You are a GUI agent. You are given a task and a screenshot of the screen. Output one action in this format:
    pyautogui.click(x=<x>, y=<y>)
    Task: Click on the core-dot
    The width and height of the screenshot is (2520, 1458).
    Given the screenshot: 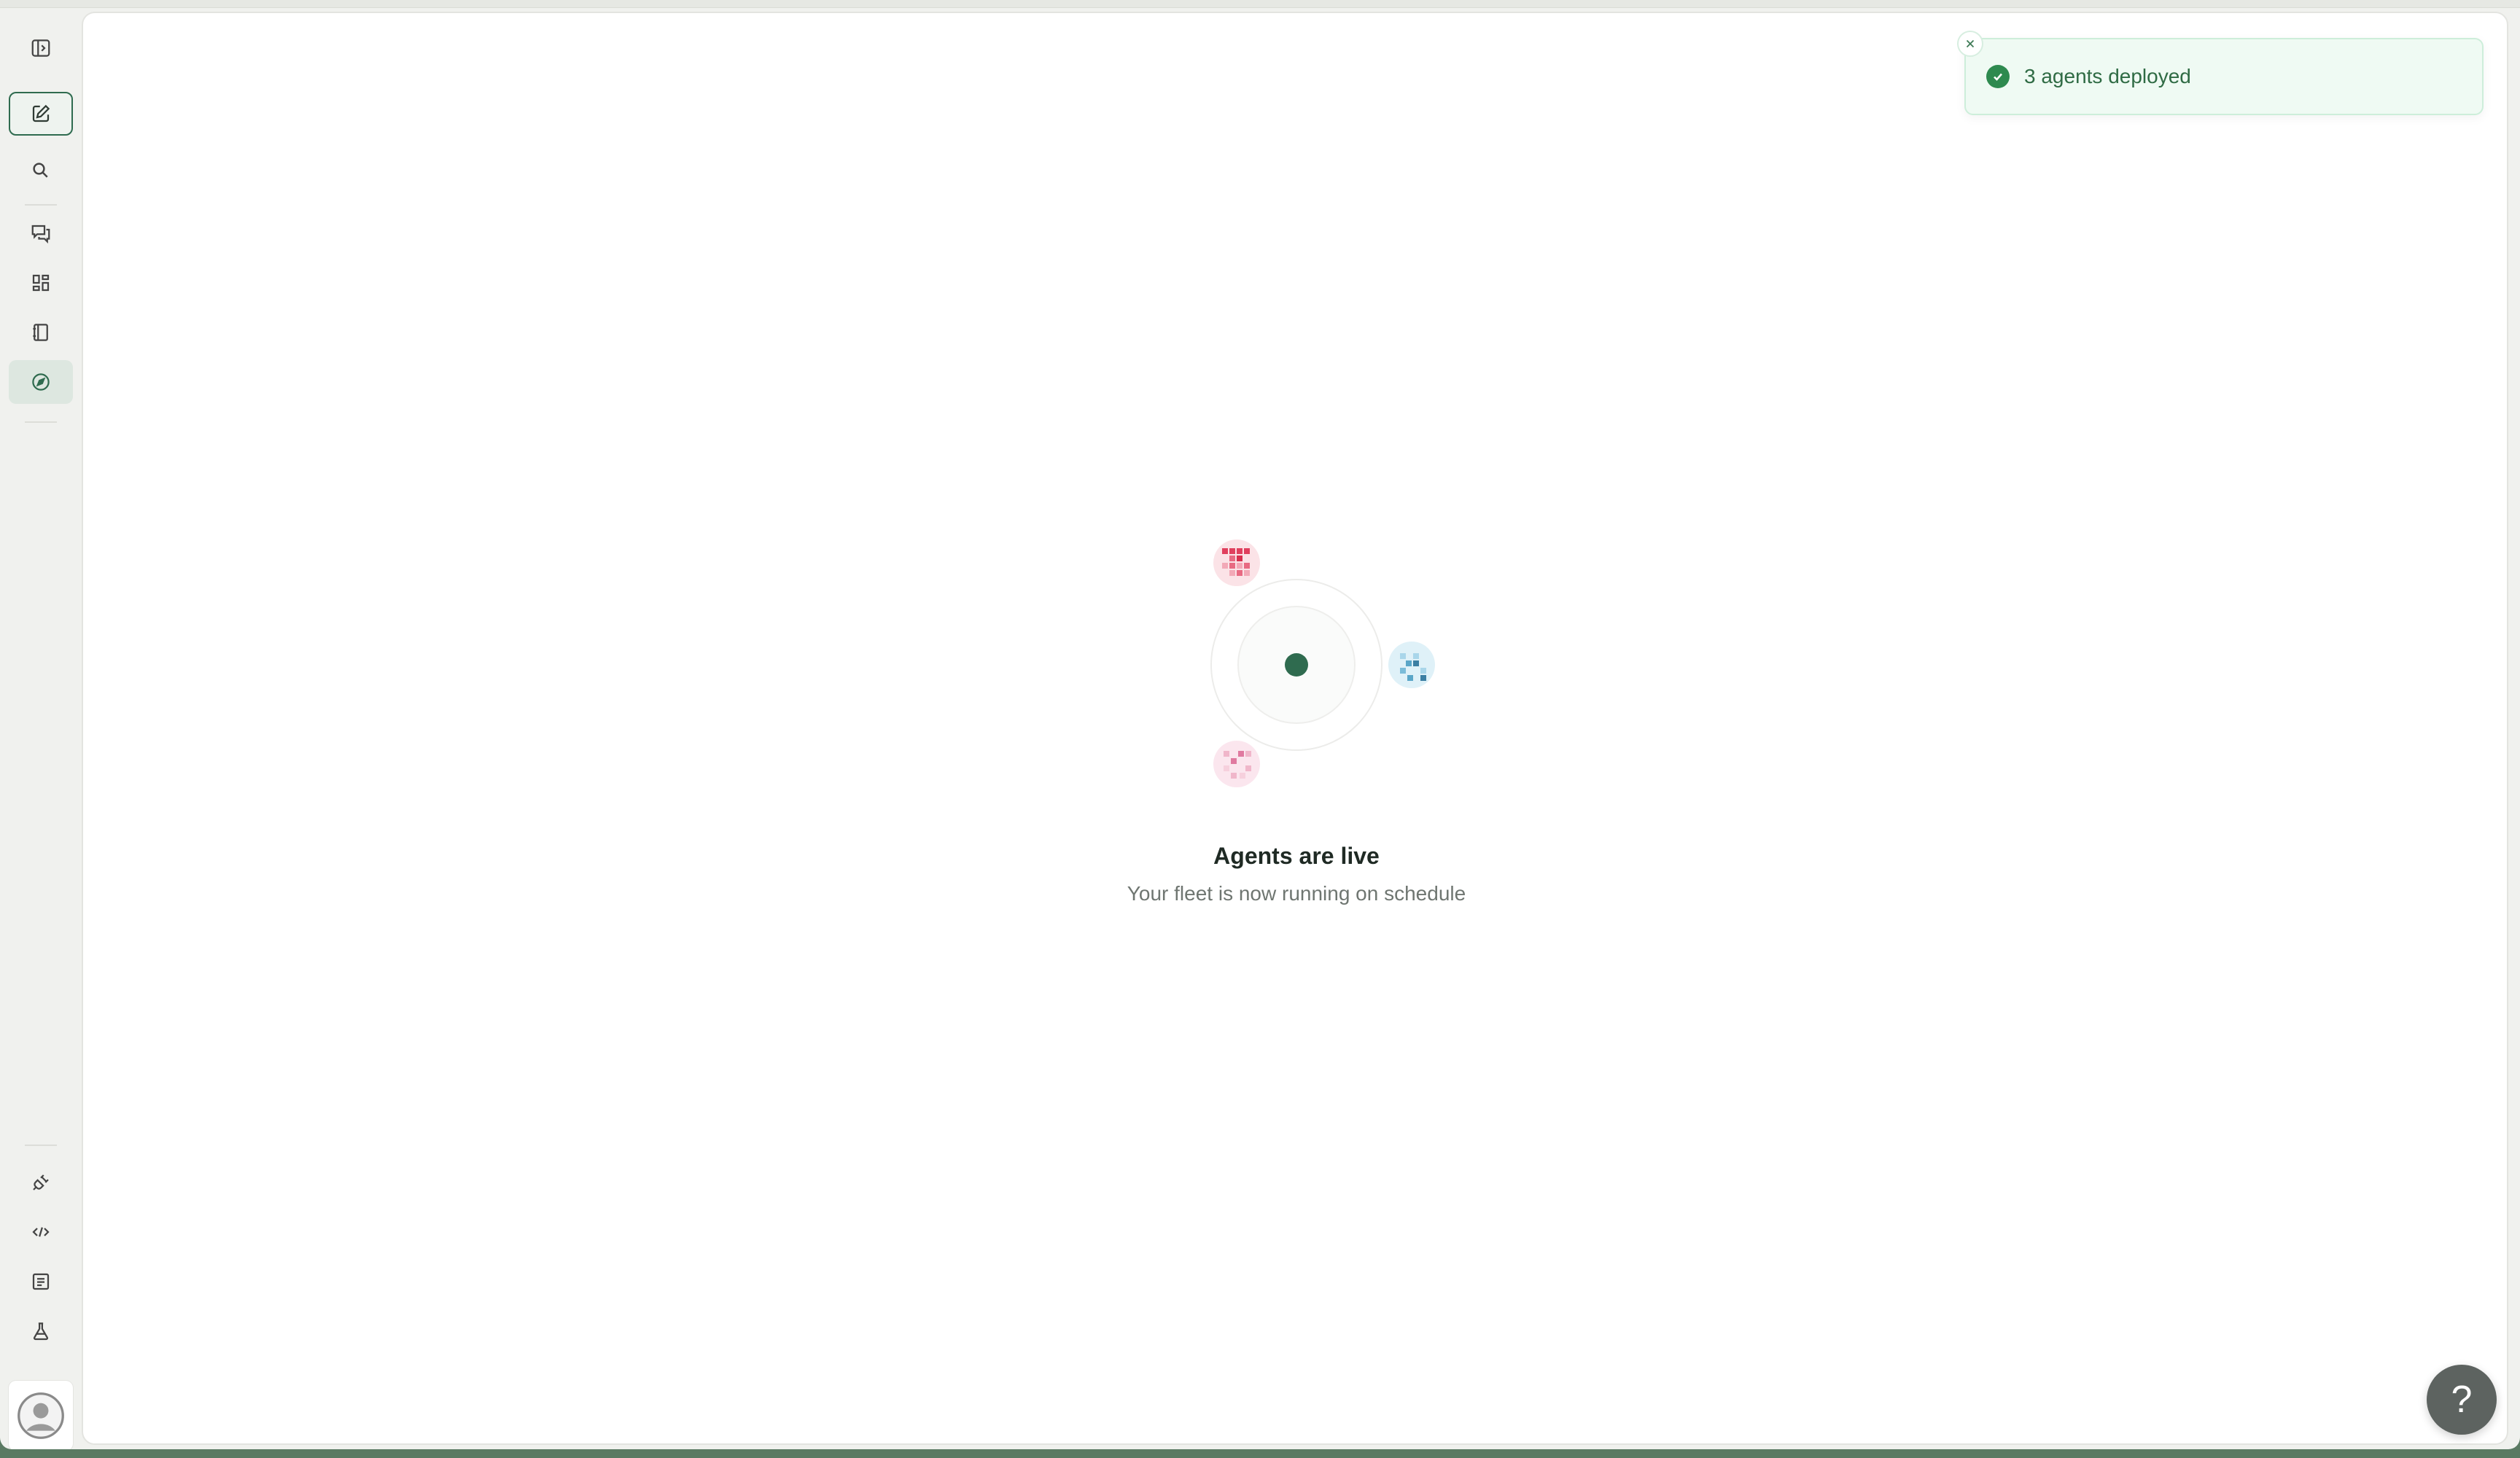 What is the action you would take?
    pyautogui.click(x=1296, y=665)
    